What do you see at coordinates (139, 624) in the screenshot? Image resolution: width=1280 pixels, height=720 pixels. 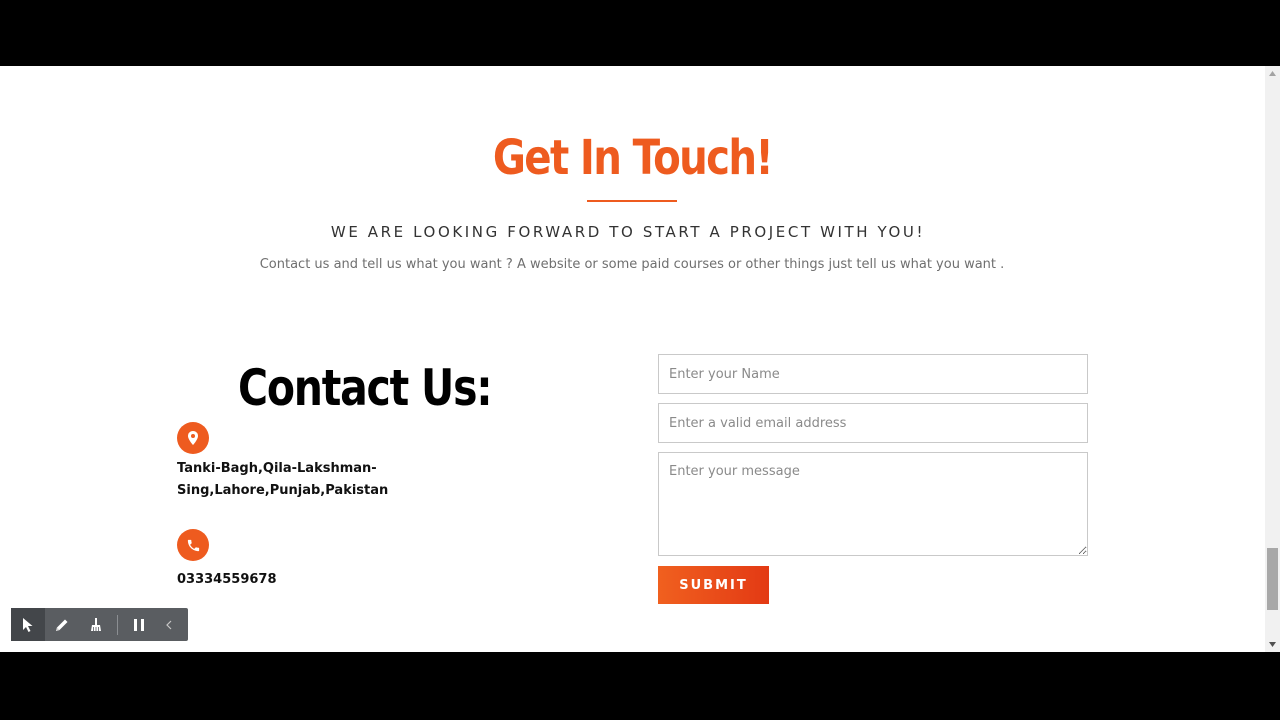 I see `pause-icon` at bounding box center [139, 624].